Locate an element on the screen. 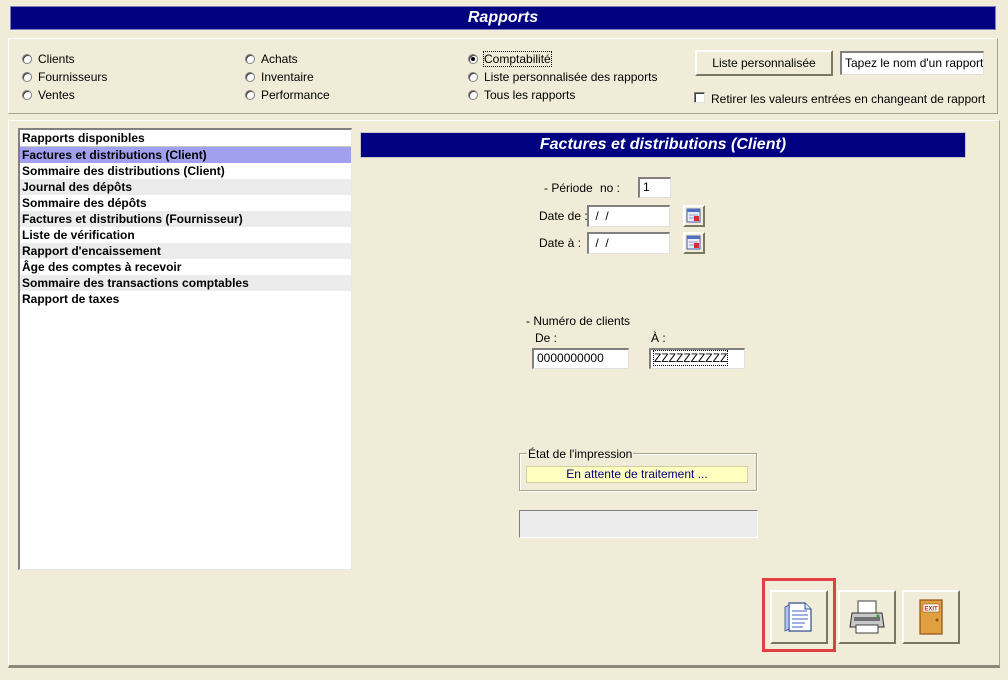 Image resolution: width=1008 pixels, height=680 pixels. date-to-label: Date à : is located at coordinates (560, 243).